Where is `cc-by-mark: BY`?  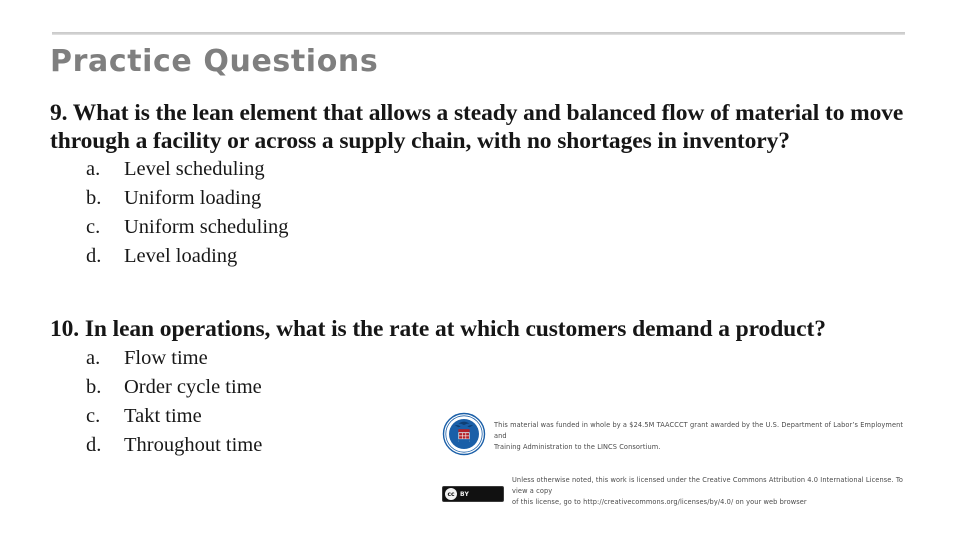
cc-by-mark: BY is located at coordinates (465, 494).